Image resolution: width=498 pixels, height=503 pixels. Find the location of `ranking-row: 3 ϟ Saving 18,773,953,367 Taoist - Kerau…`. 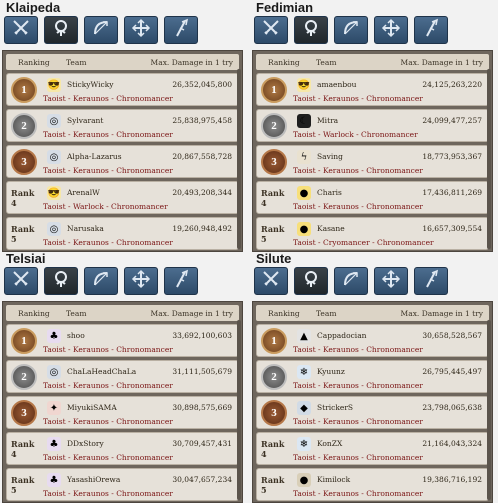

ranking-row: 3 ϟ Saving 18,773,953,367 Taoist - Kerau… is located at coordinates (372, 161).